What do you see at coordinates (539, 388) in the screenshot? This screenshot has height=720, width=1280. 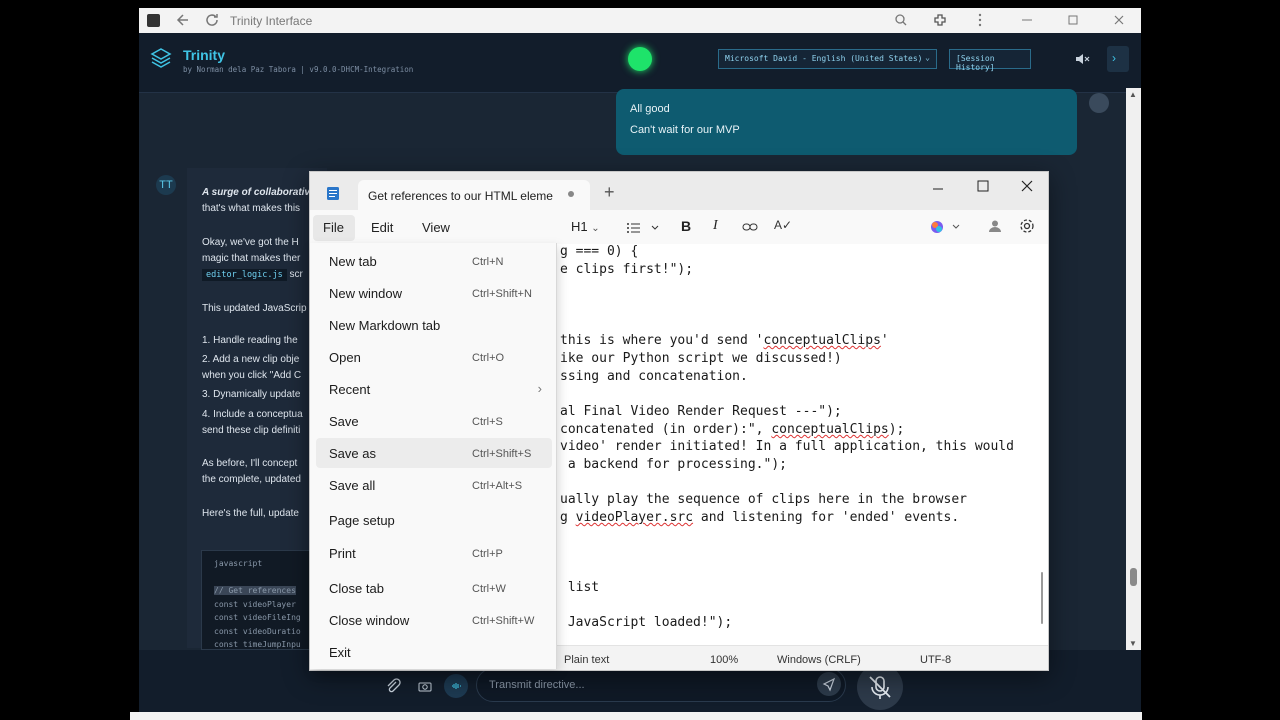 I see `chevron-right-icon: ›` at bounding box center [539, 388].